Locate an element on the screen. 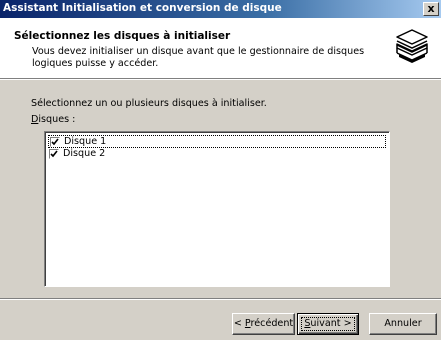  close-button: x is located at coordinates (431, 9).